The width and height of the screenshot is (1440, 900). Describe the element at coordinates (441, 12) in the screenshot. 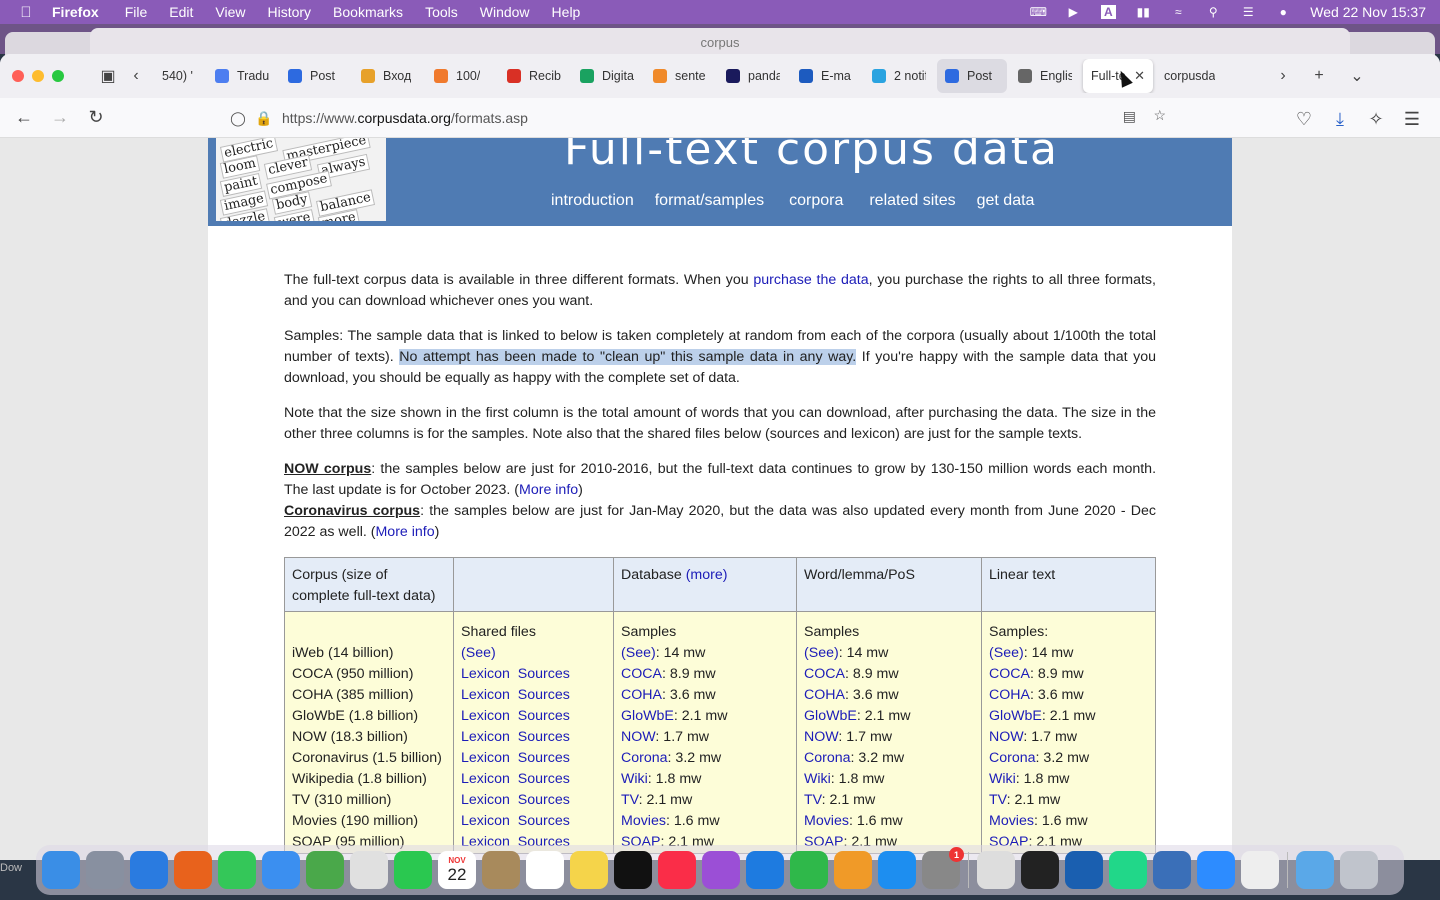

I see `menu-tools: Tools` at that location.